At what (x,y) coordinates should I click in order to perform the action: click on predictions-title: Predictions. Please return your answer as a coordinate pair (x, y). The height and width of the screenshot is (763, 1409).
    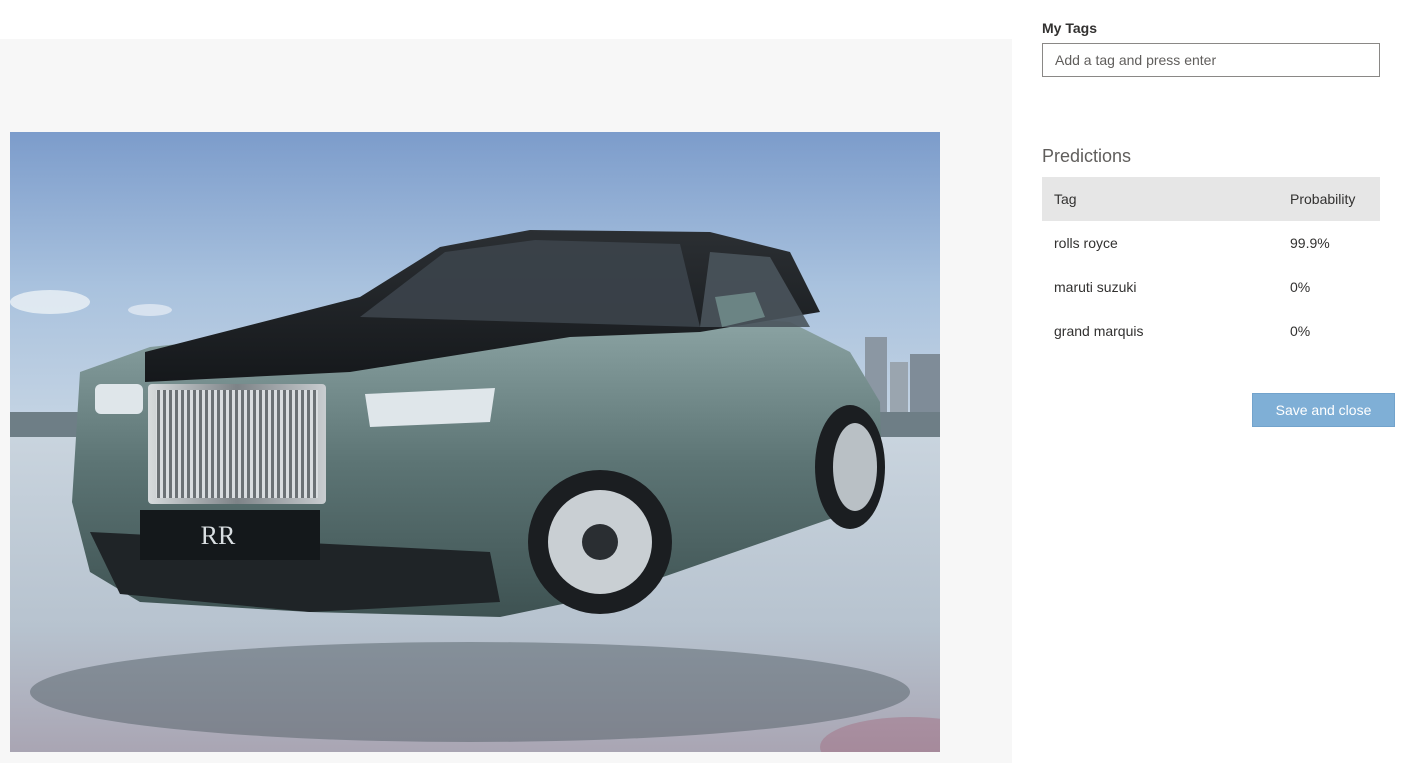
    Looking at the image, I should click on (1087, 156).